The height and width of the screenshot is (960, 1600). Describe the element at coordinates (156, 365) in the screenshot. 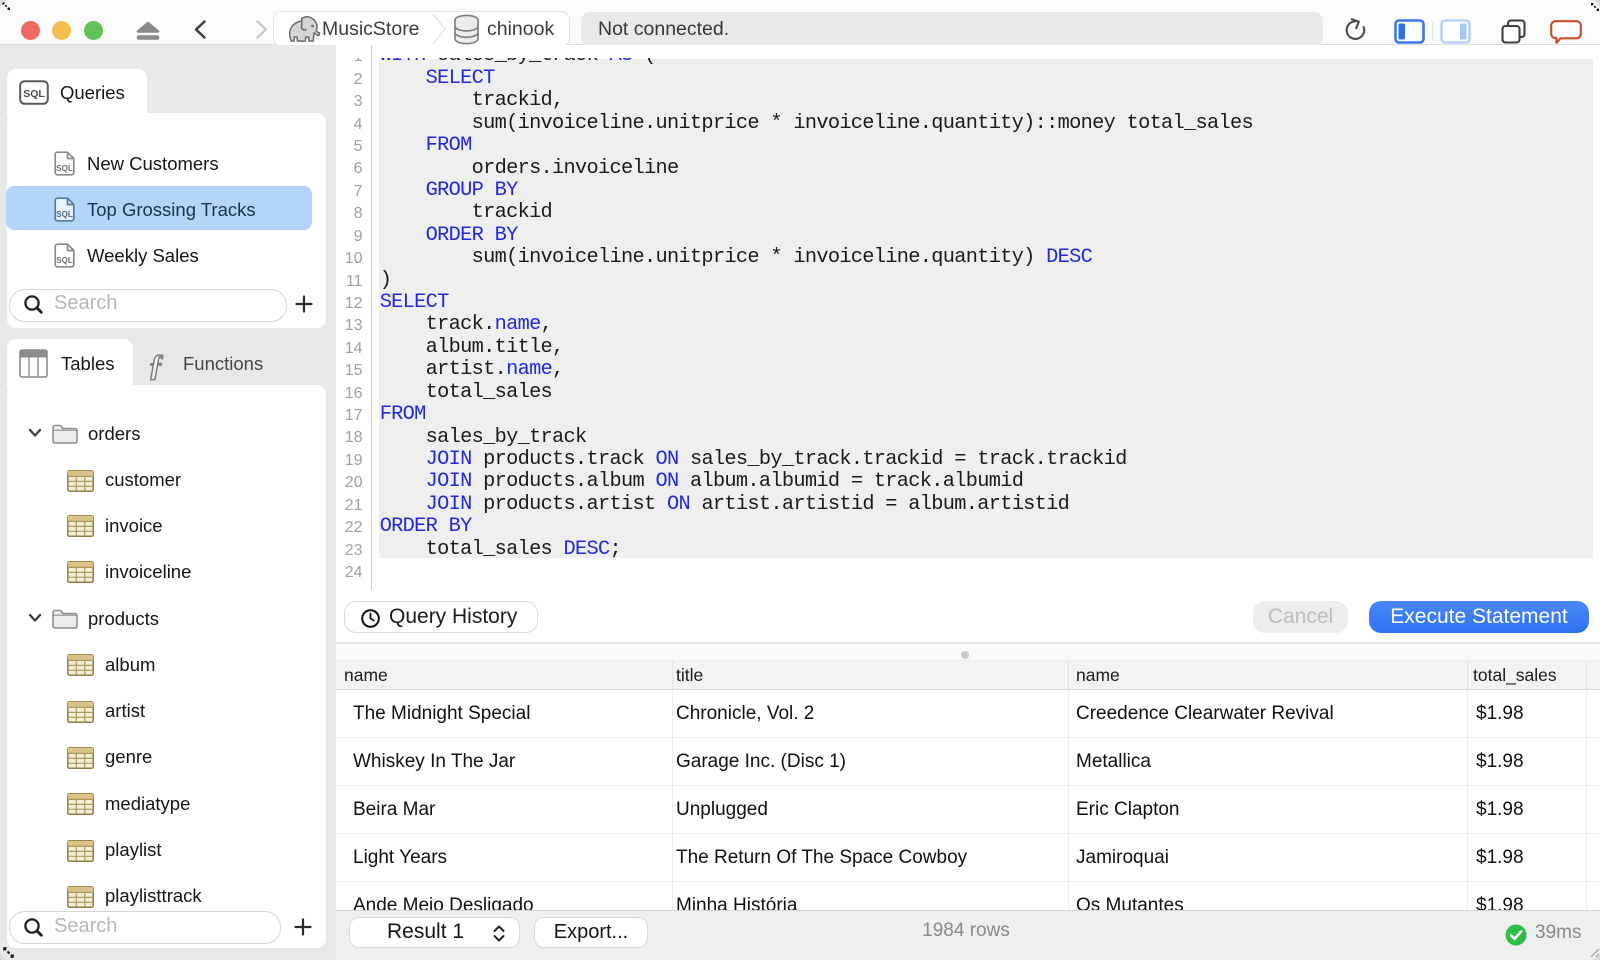

I see `svg-text: ƒ` at that location.